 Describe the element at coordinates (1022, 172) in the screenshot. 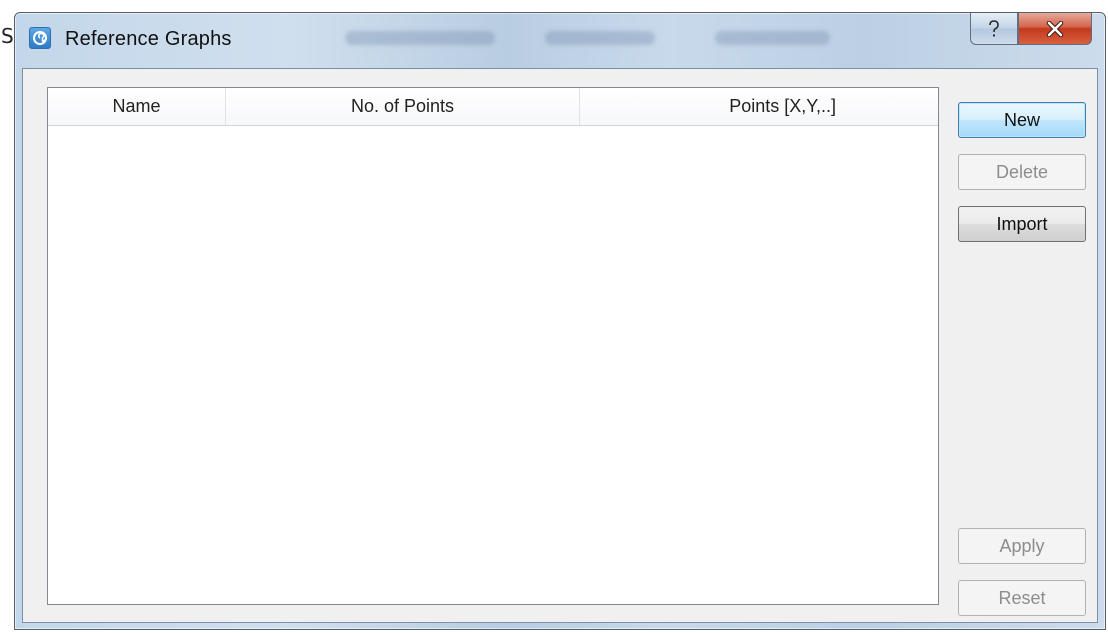

I see `delete-button: Delete` at that location.